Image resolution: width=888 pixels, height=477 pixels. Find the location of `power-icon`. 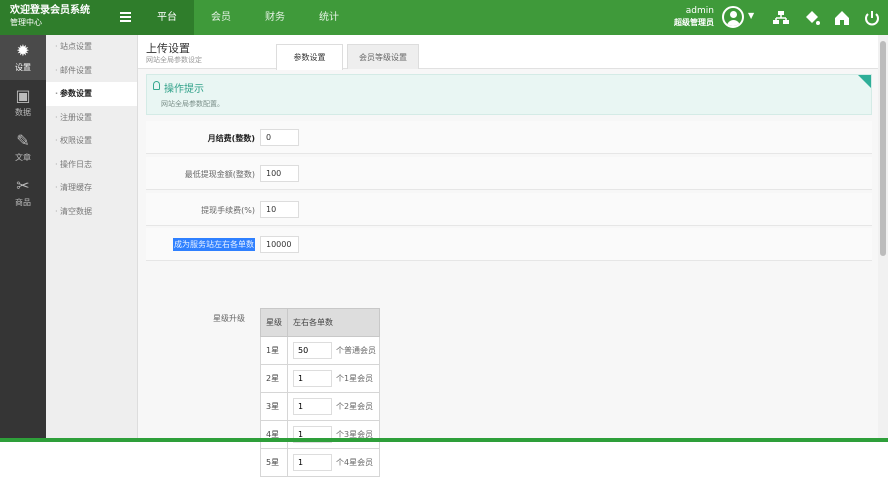

power-icon is located at coordinates (872, 18).